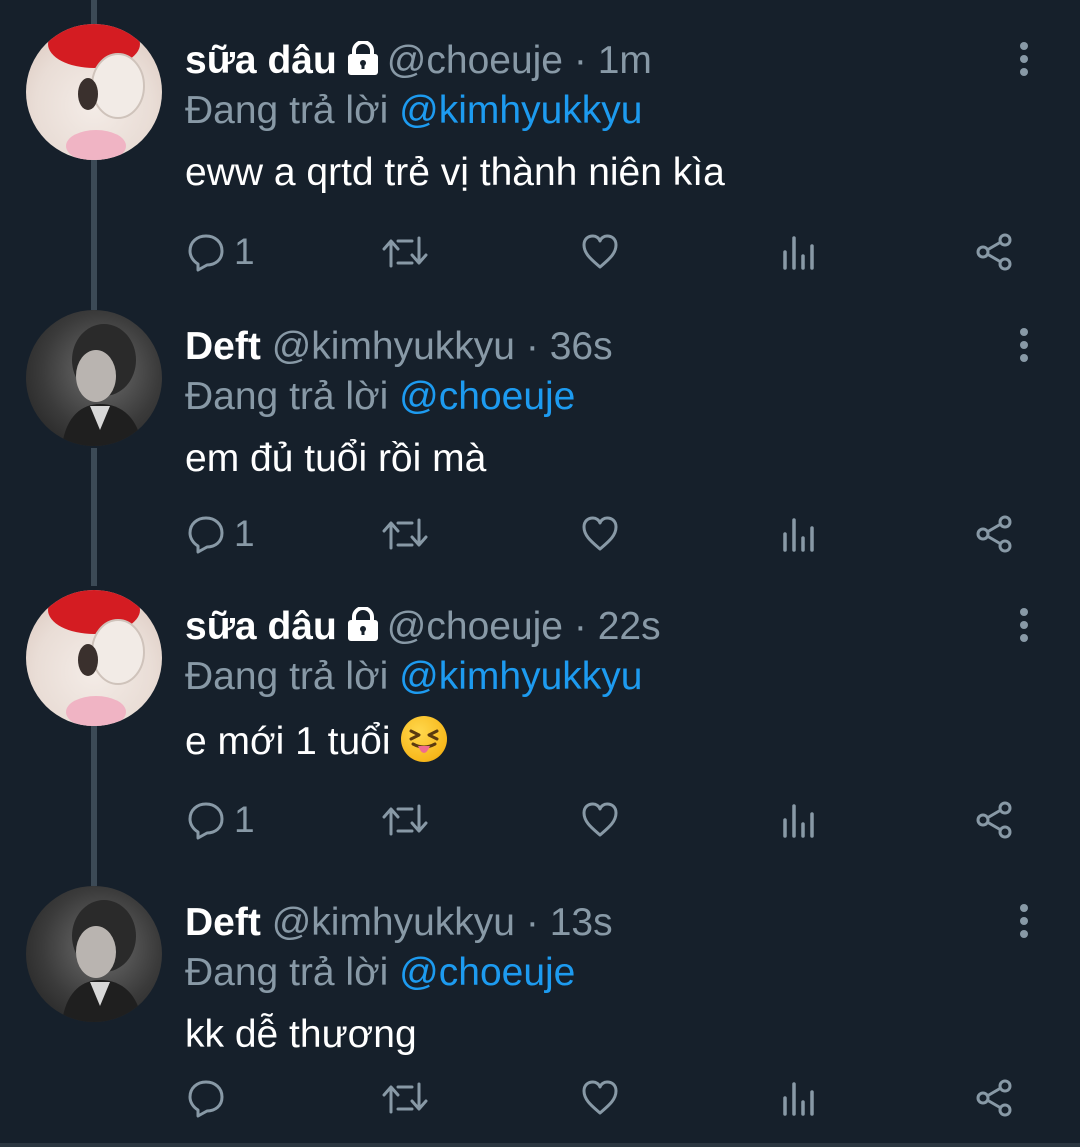 The width and height of the screenshot is (1080, 1147). I want to click on bottom-divider, so click(540, 1145).